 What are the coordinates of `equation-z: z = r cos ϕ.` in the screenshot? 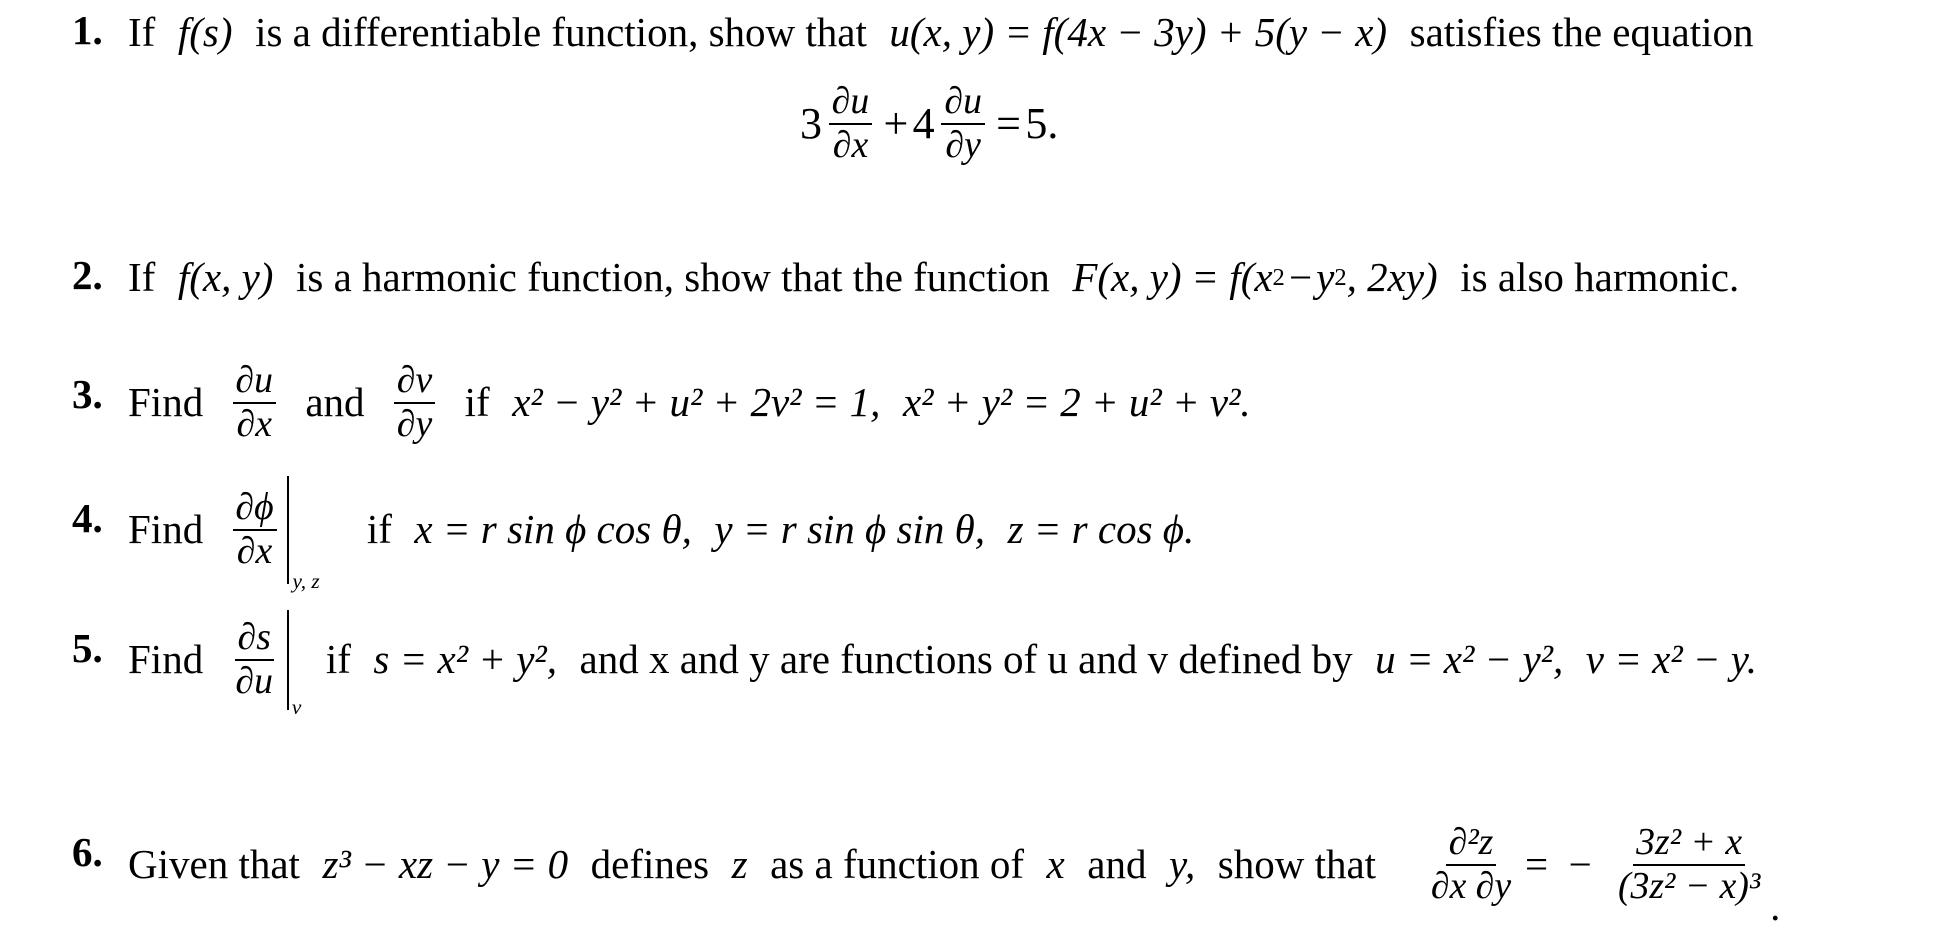 It's located at (1101, 529).